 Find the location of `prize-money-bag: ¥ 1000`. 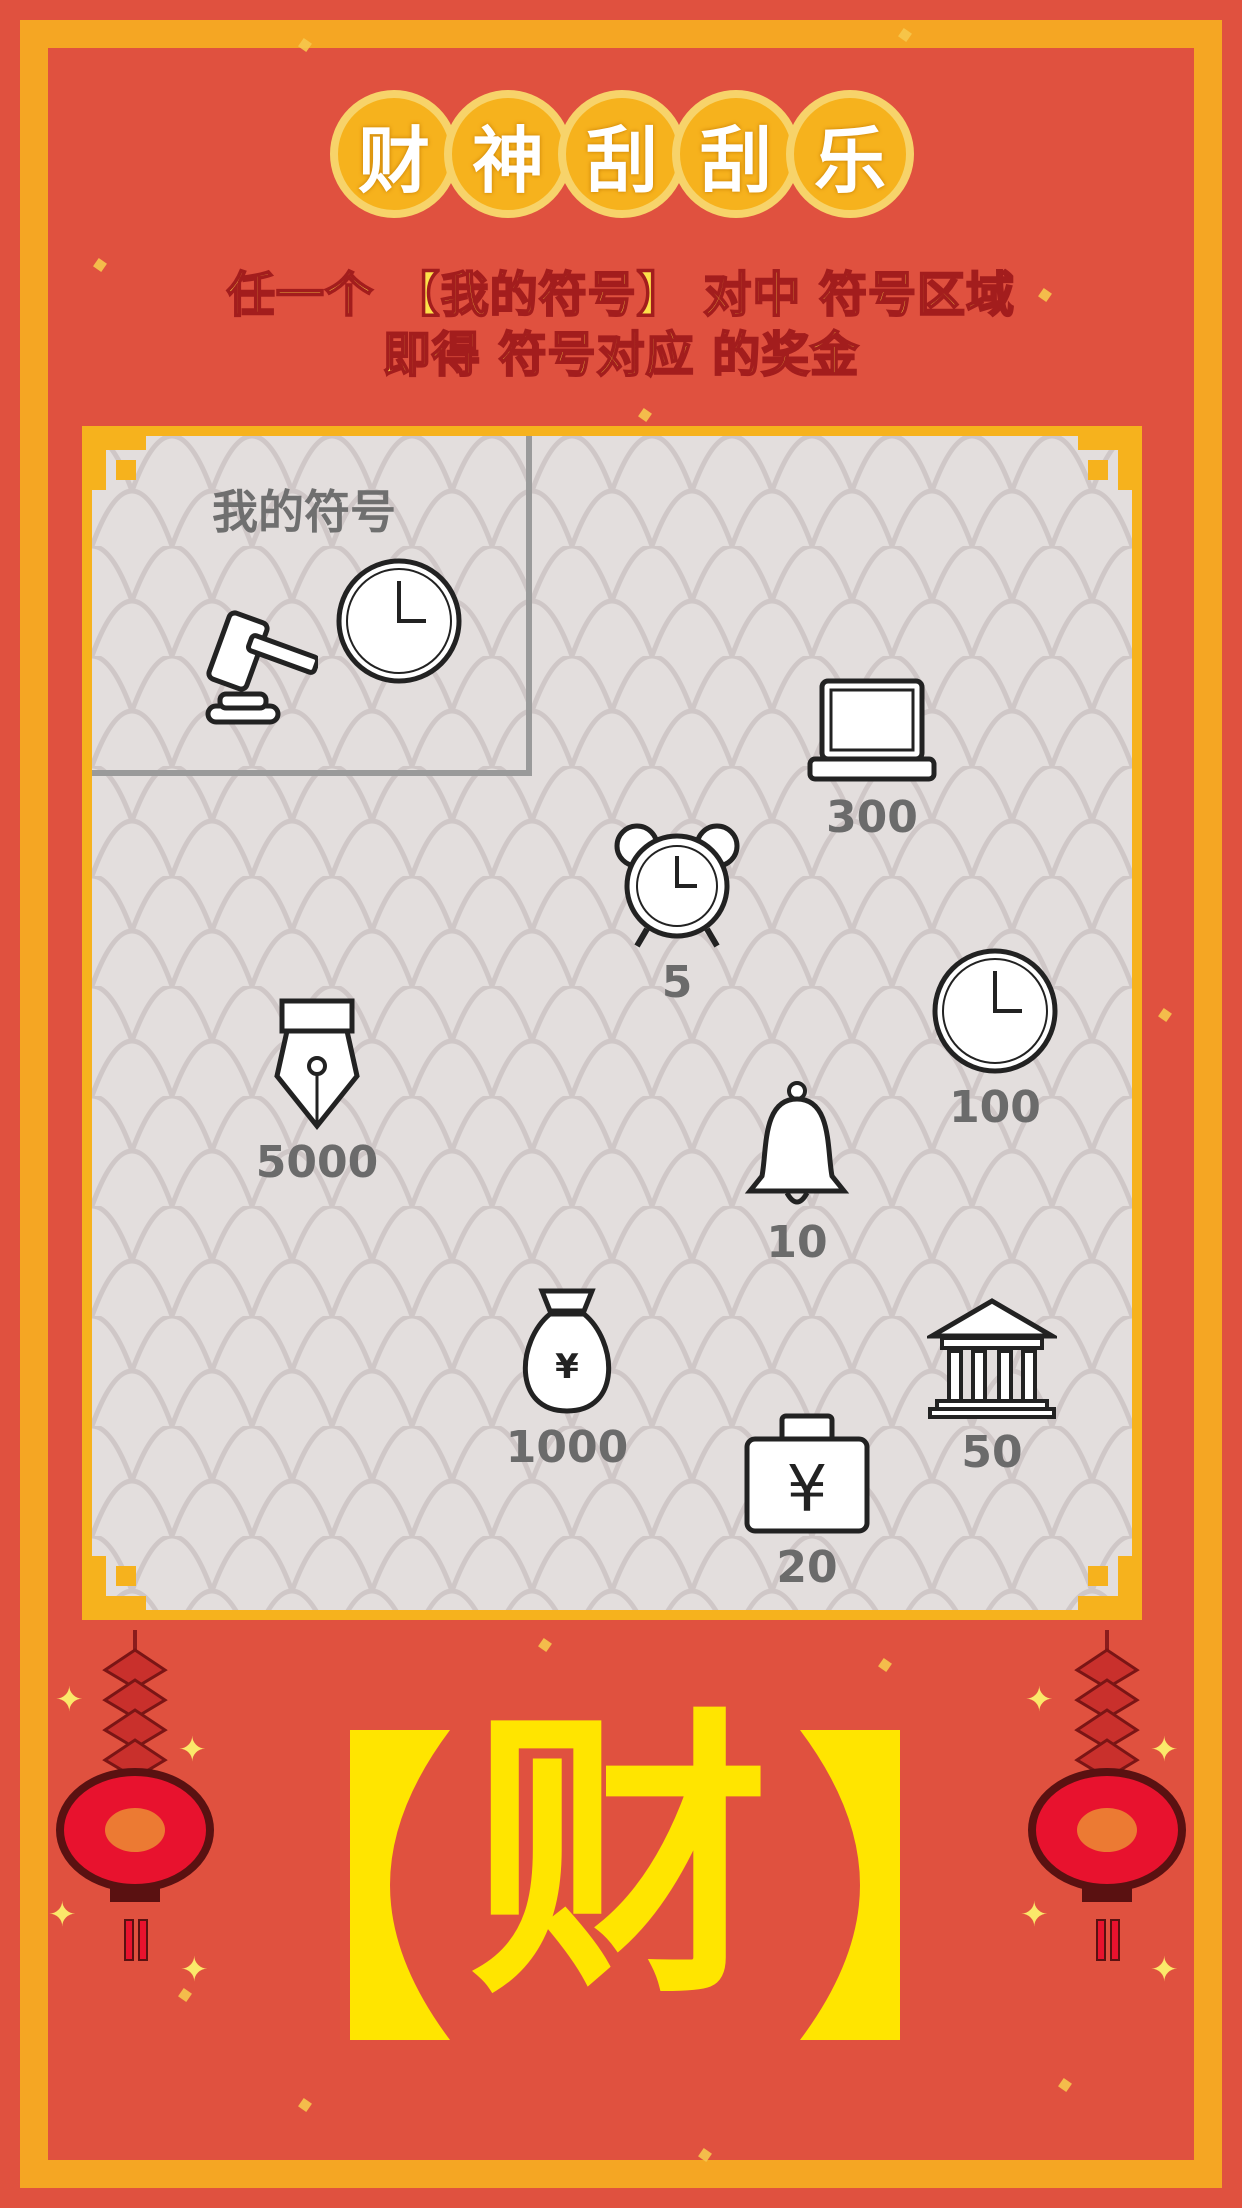

prize-money-bag: ¥ 1000 is located at coordinates (567, 1379).